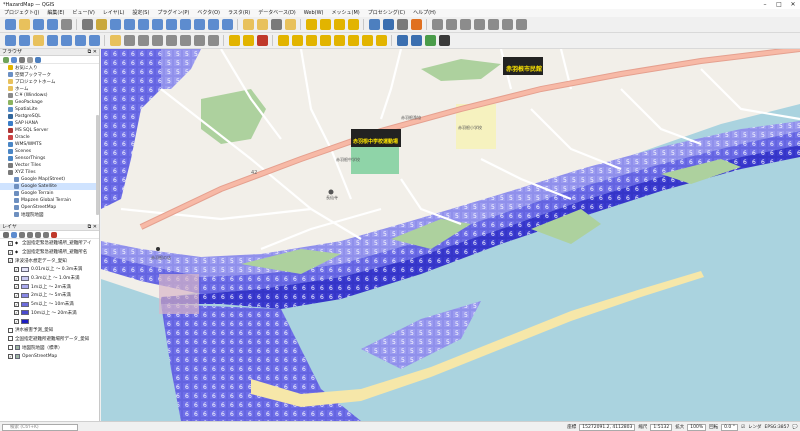  I want to click on vertex-icon, so click(24, 40).